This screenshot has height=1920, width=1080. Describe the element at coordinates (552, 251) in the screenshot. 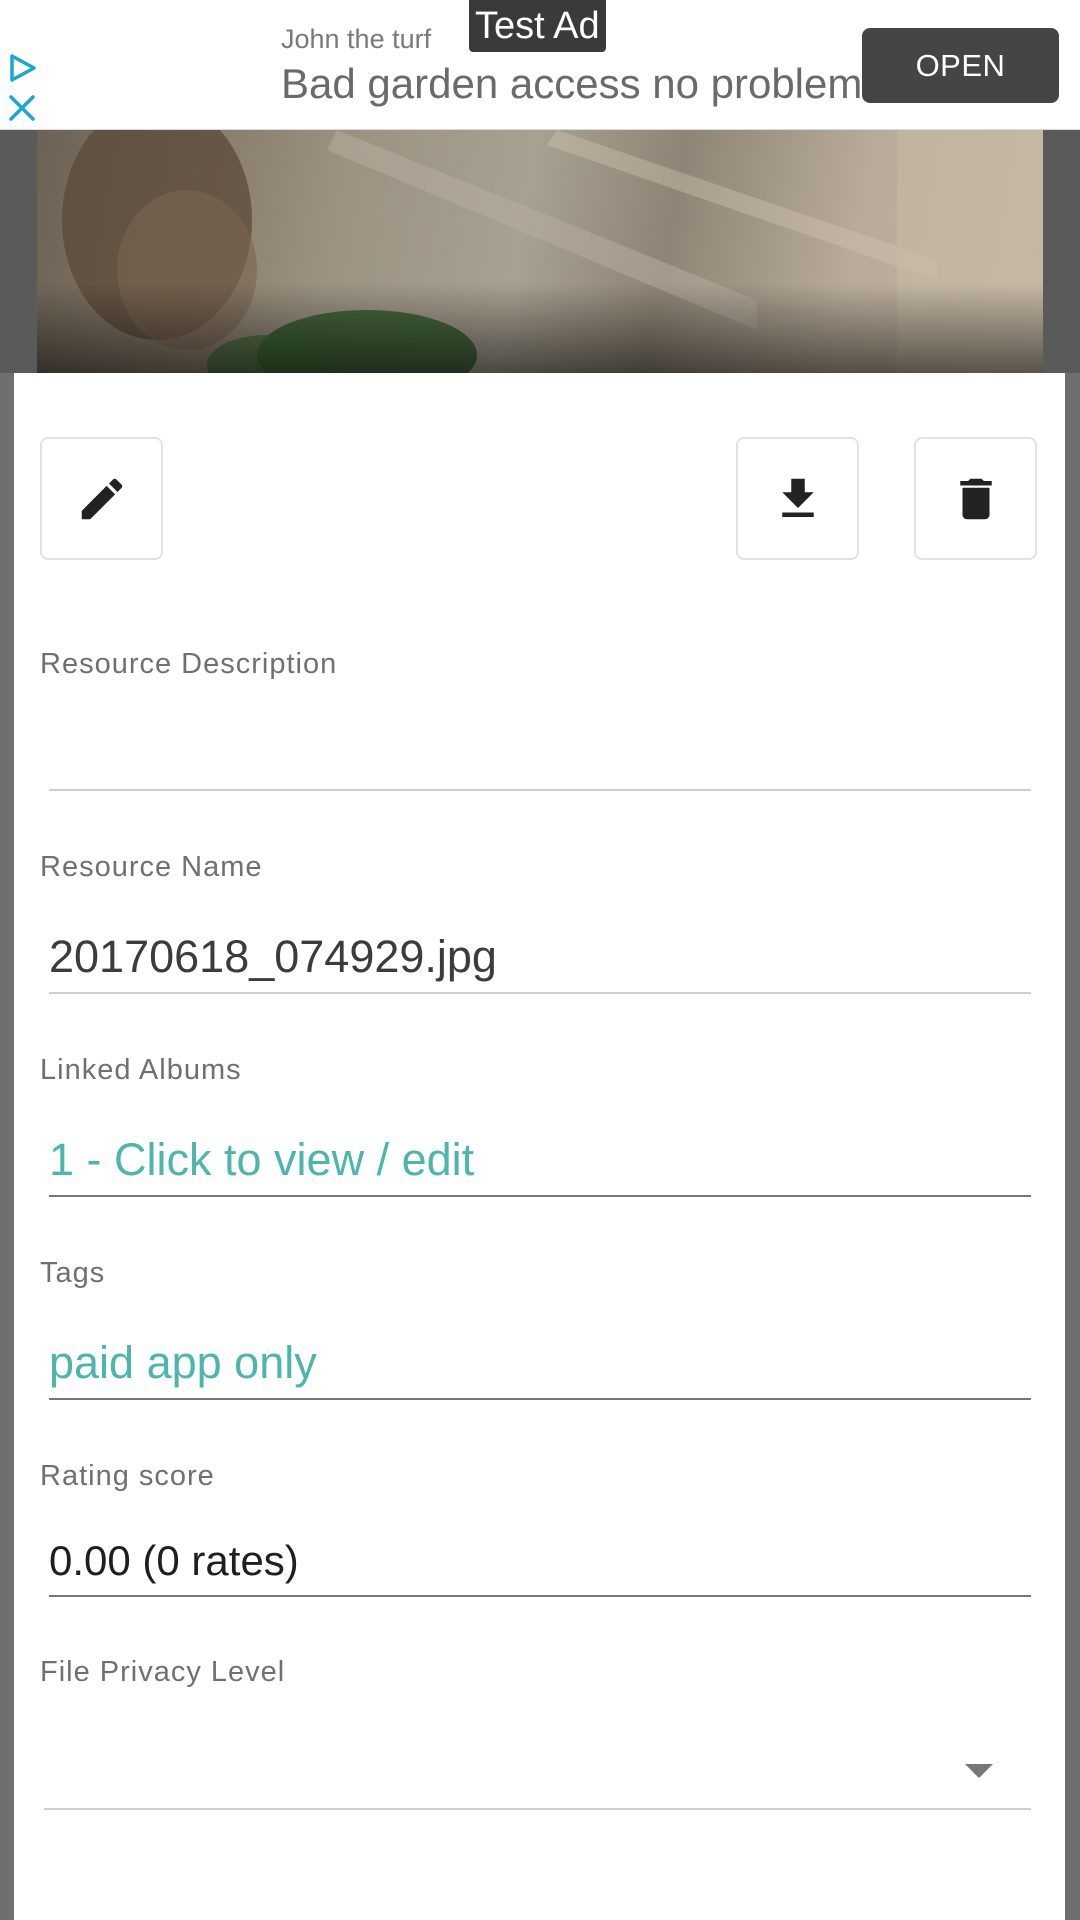

I see `photo-content` at that location.